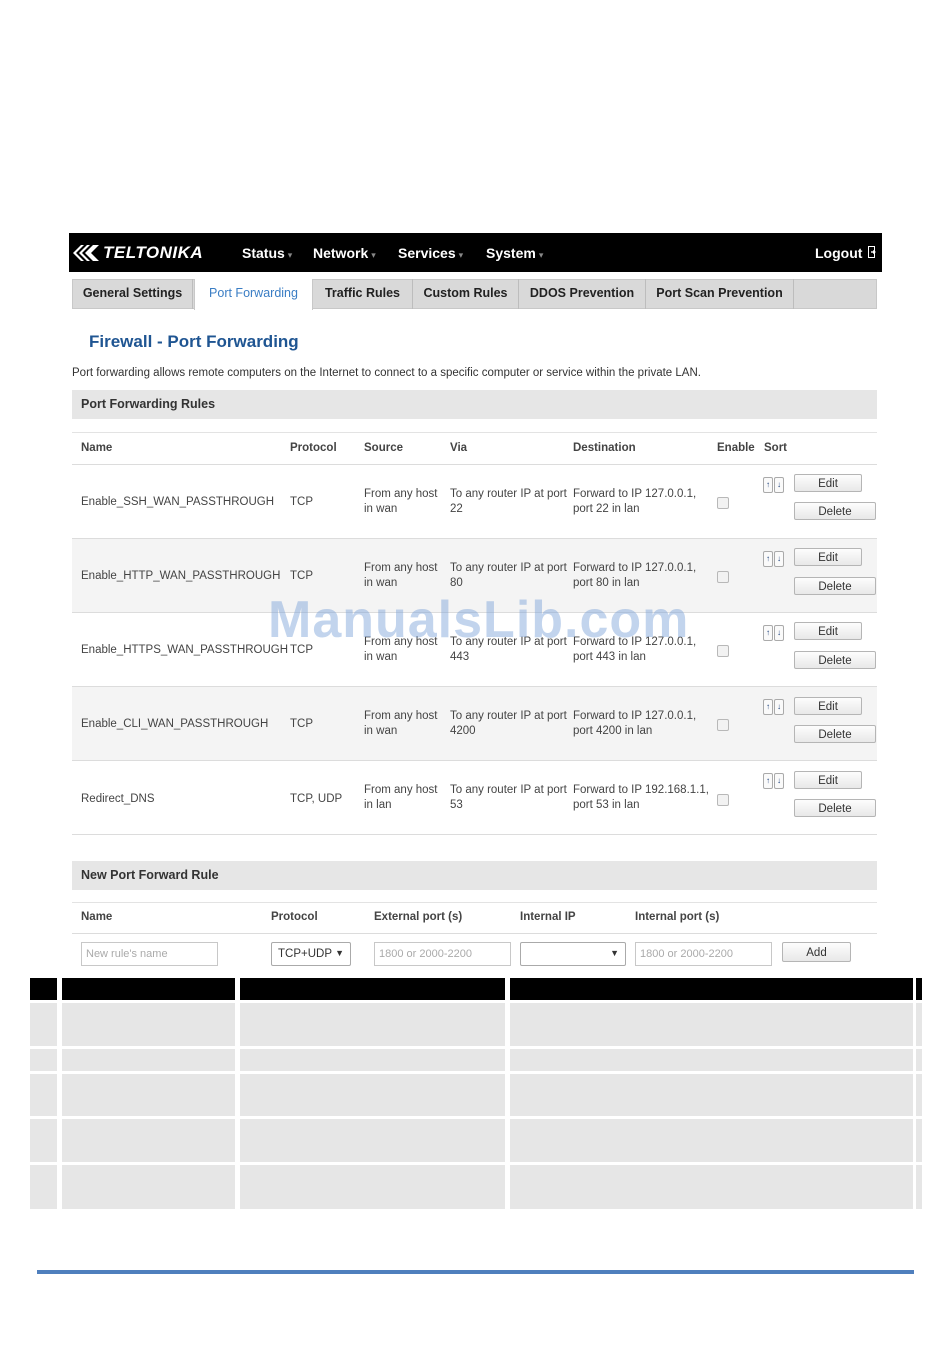 The width and height of the screenshot is (950, 1353). Describe the element at coordinates (253, 294) in the screenshot. I see `tab-port-forwarding: Port Forwarding` at that location.